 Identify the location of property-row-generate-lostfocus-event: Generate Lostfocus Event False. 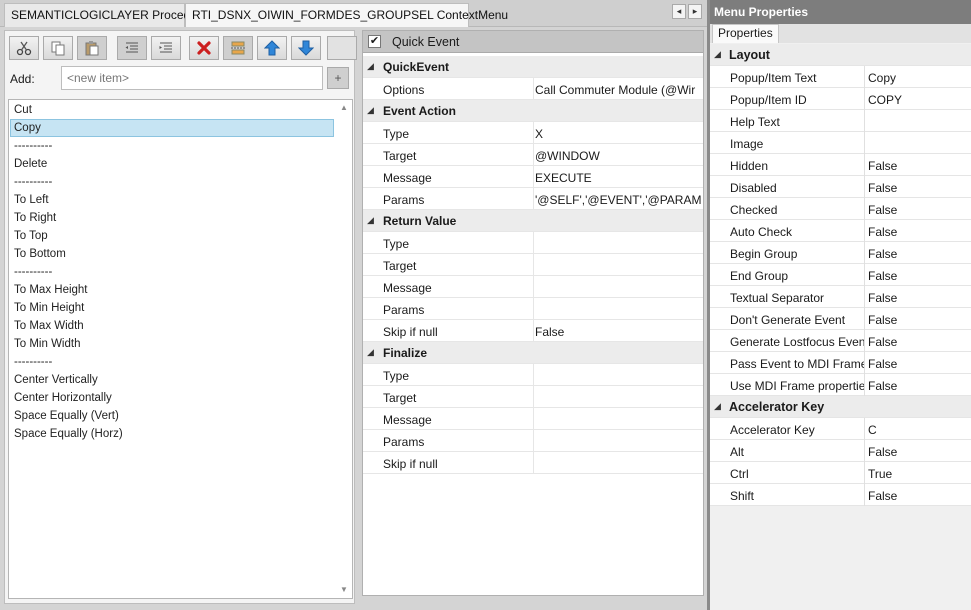
(840, 341).